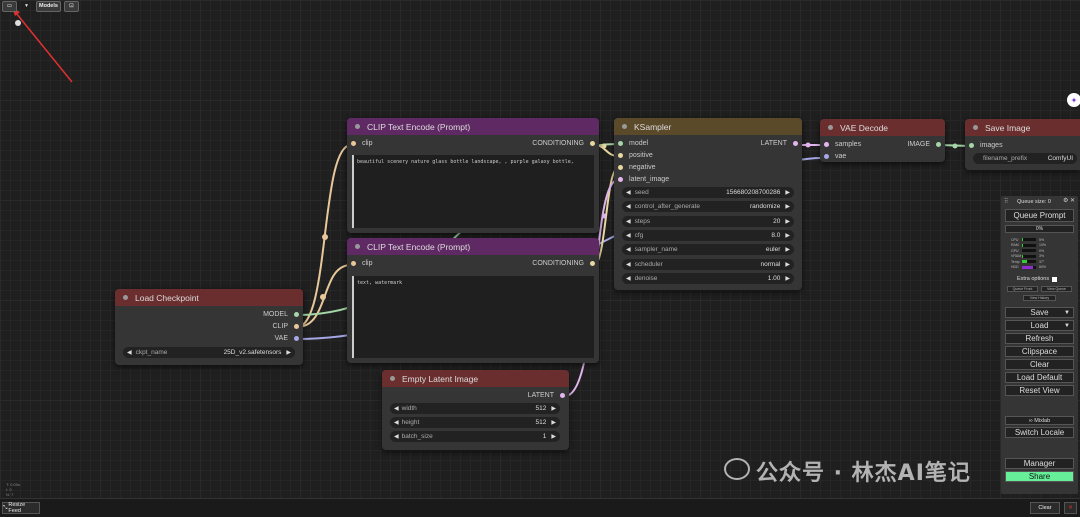 Image resolution: width=1080 pixels, height=517 pixels. I want to click on width-widget: ◀ width 512 ▶, so click(475, 408).